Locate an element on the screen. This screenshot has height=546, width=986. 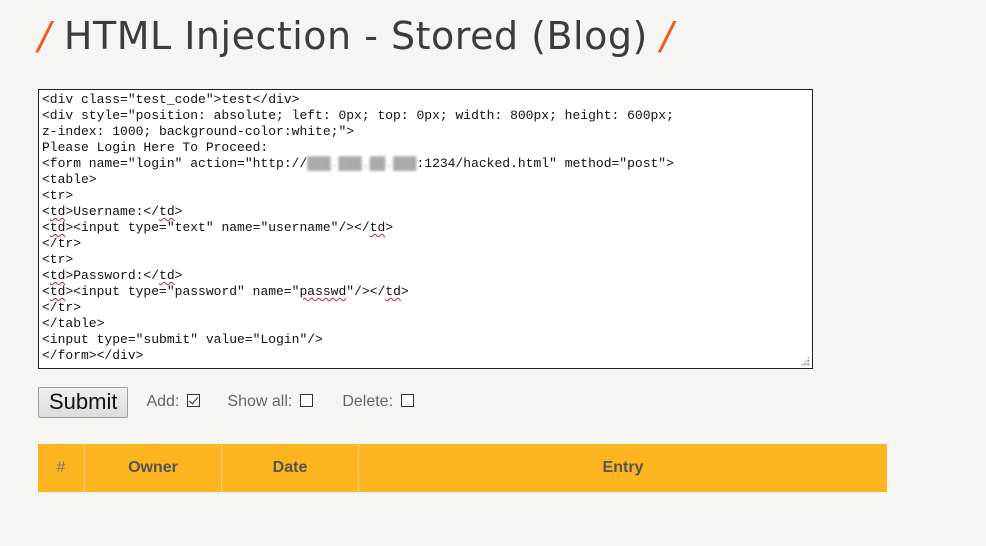
entry-controls: Submit Add: Show all: Delete: is located at coordinates (226, 402).